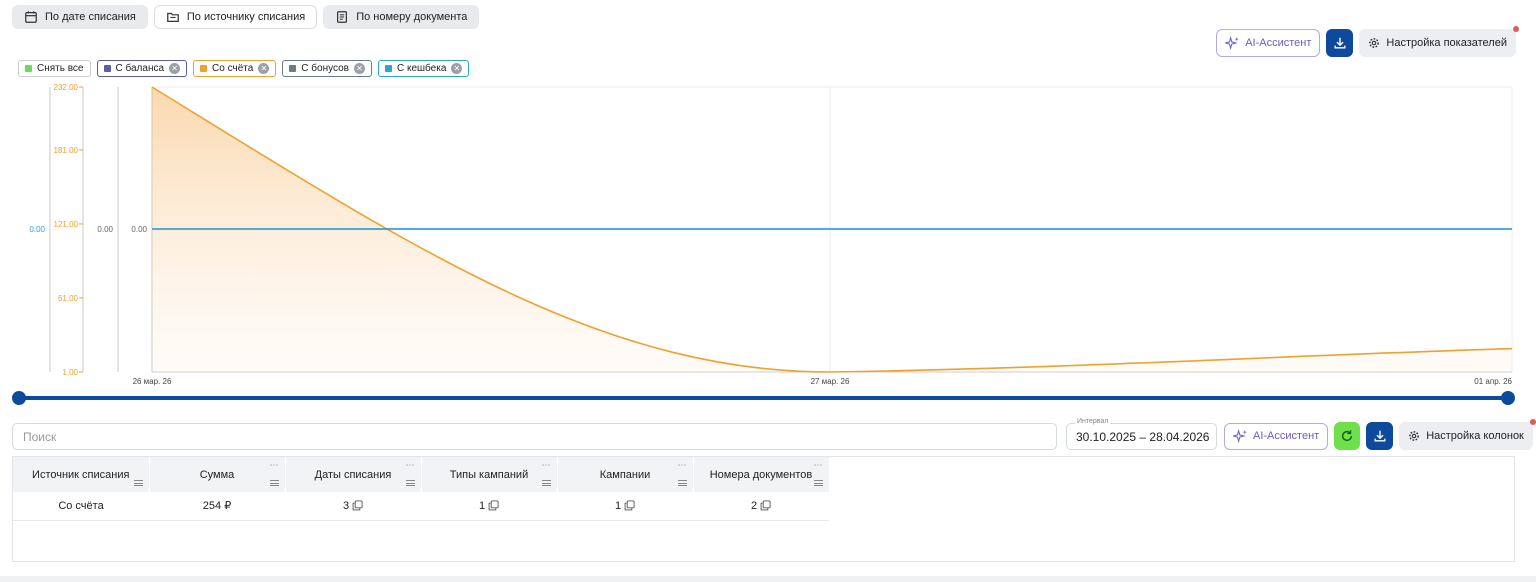 This screenshot has height=582, width=1536. I want to click on column-header: Сумма ⋯, so click(217, 474).